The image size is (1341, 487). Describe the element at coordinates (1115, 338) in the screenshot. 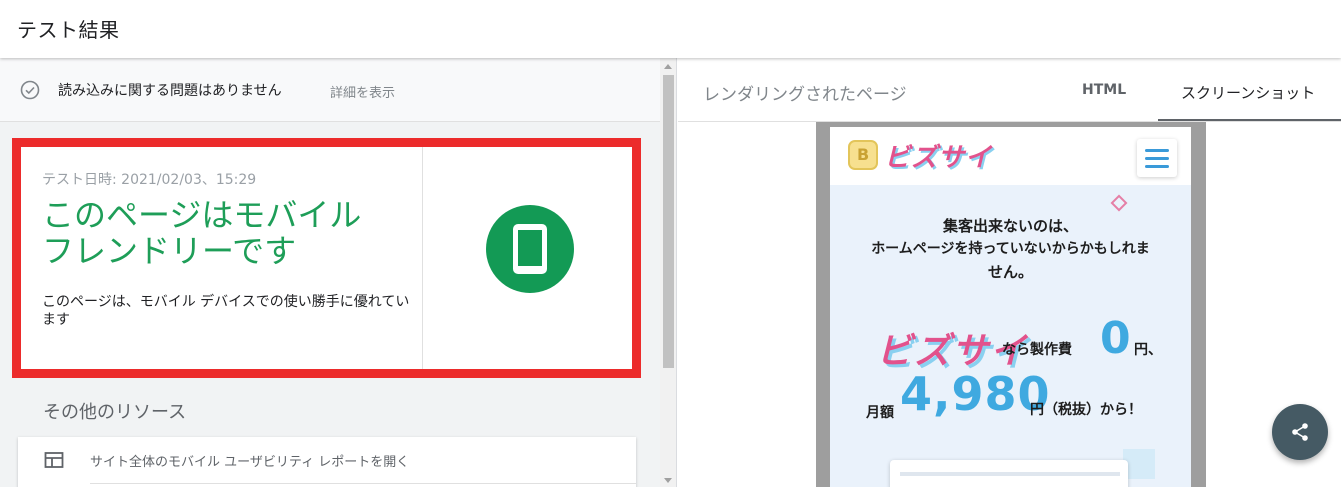

I see `hero-zero: 0` at that location.